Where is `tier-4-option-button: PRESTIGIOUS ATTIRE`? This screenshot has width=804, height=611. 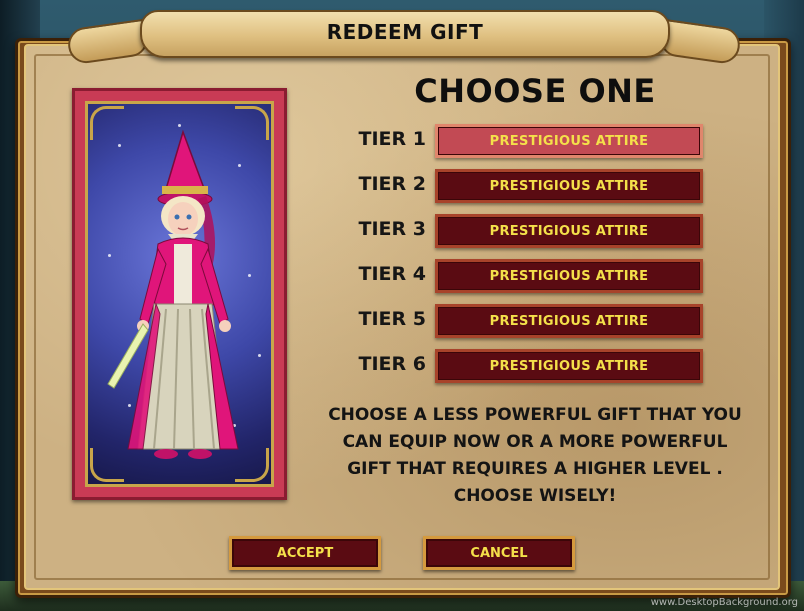 tier-4-option-button: PRESTIGIOUS ATTIRE is located at coordinates (569, 276).